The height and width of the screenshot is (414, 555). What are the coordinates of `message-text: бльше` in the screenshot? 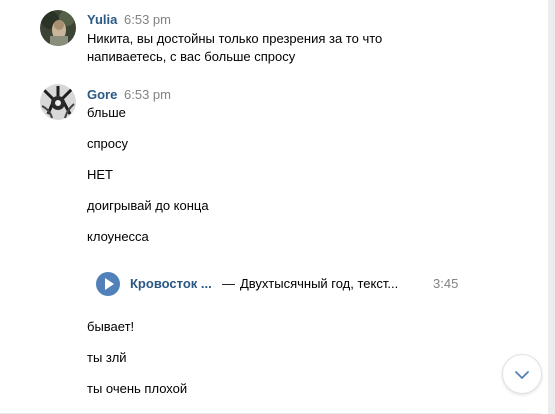 It's located at (106, 112).